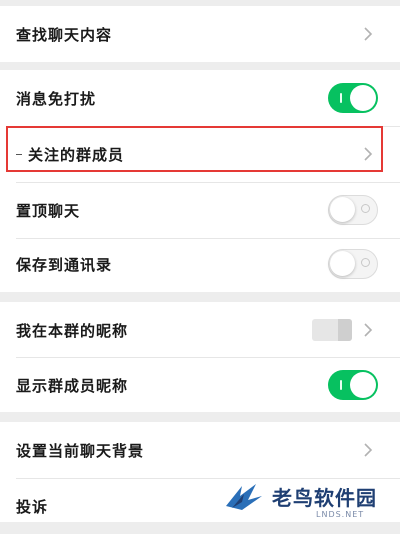 The image size is (400, 534). Describe the element at coordinates (332, 330) in the screenshot. I see `nickname-value-thumbnail` at that location.